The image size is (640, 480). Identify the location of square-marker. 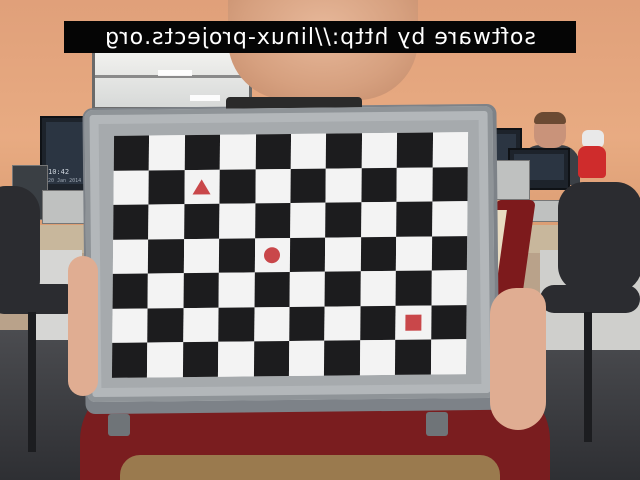
(413, 322).